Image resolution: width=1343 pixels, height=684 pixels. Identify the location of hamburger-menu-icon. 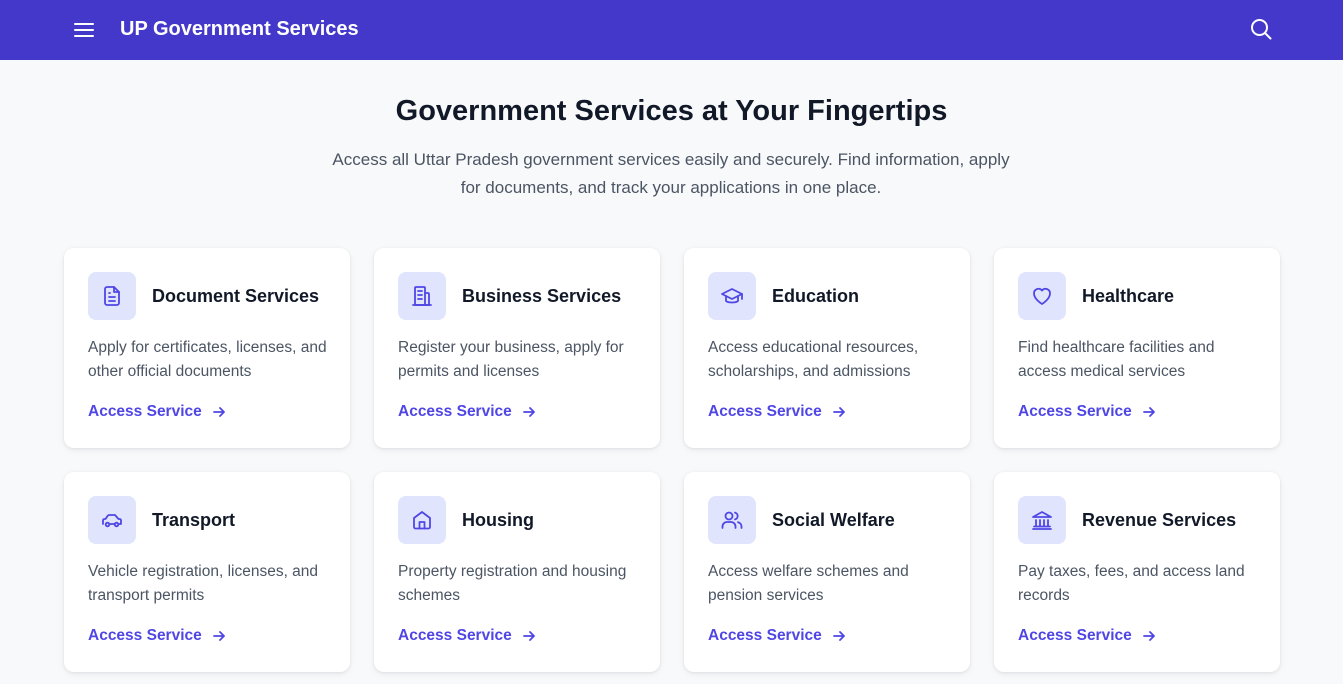
(84, 30).